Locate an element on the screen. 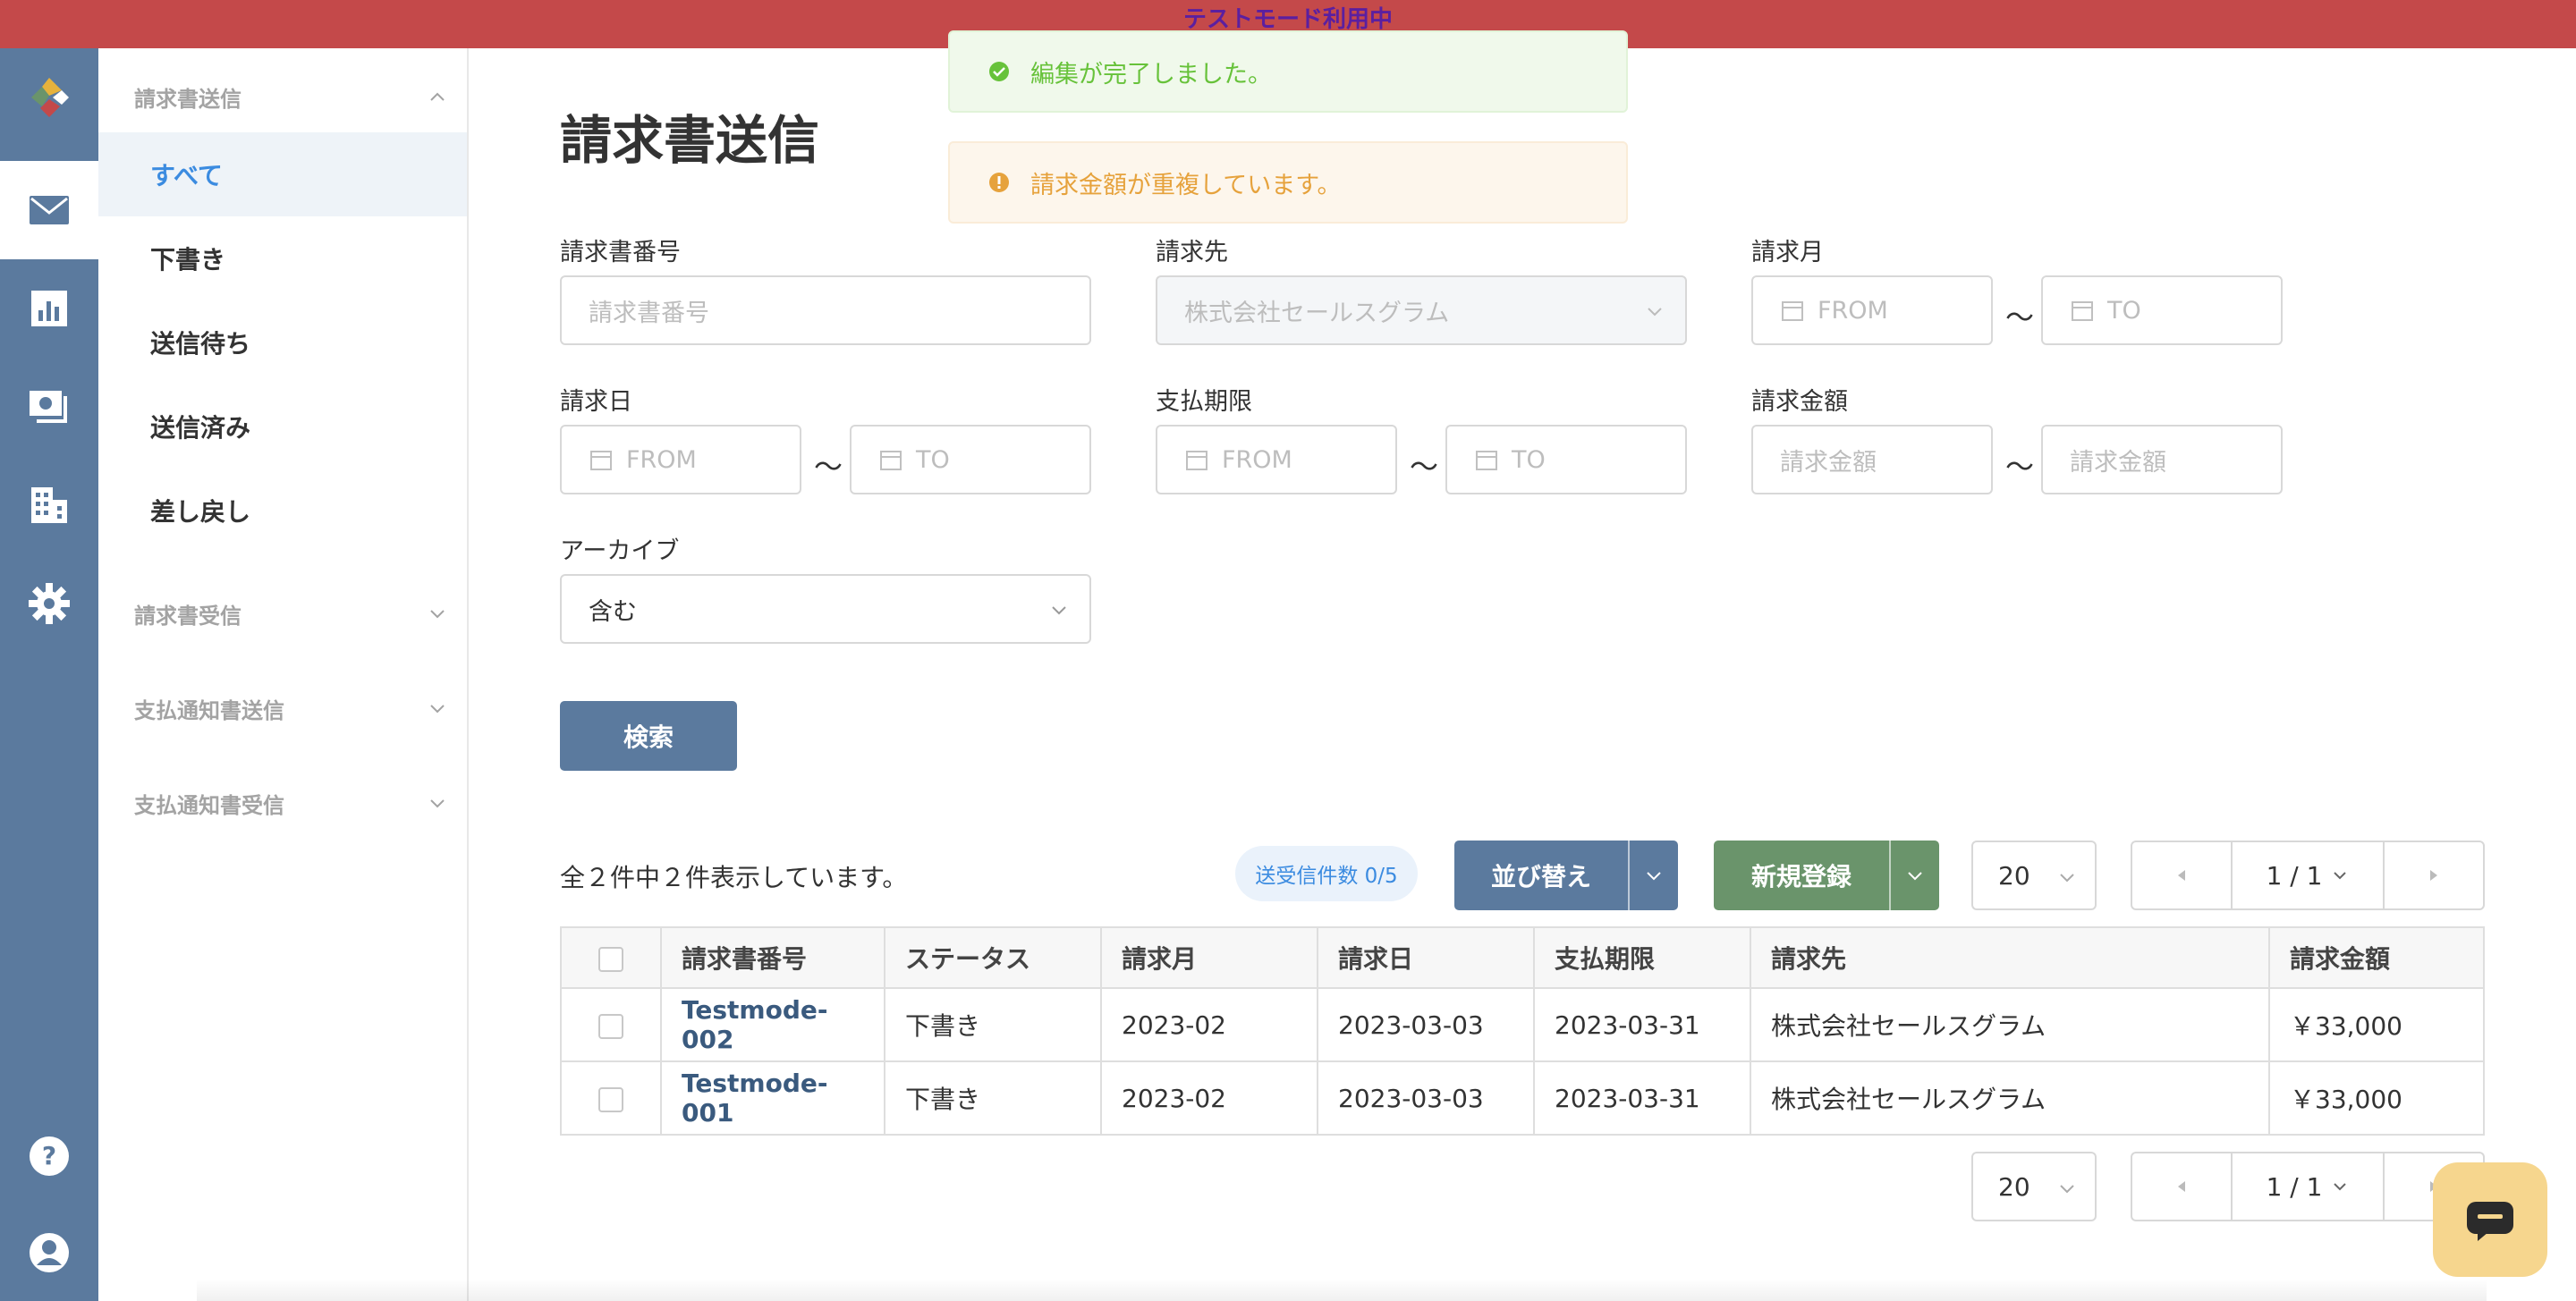 This screenshot has height=1301, width=2576. invoice-number-label: 請求書番号 is located at coordinates (620, 252).